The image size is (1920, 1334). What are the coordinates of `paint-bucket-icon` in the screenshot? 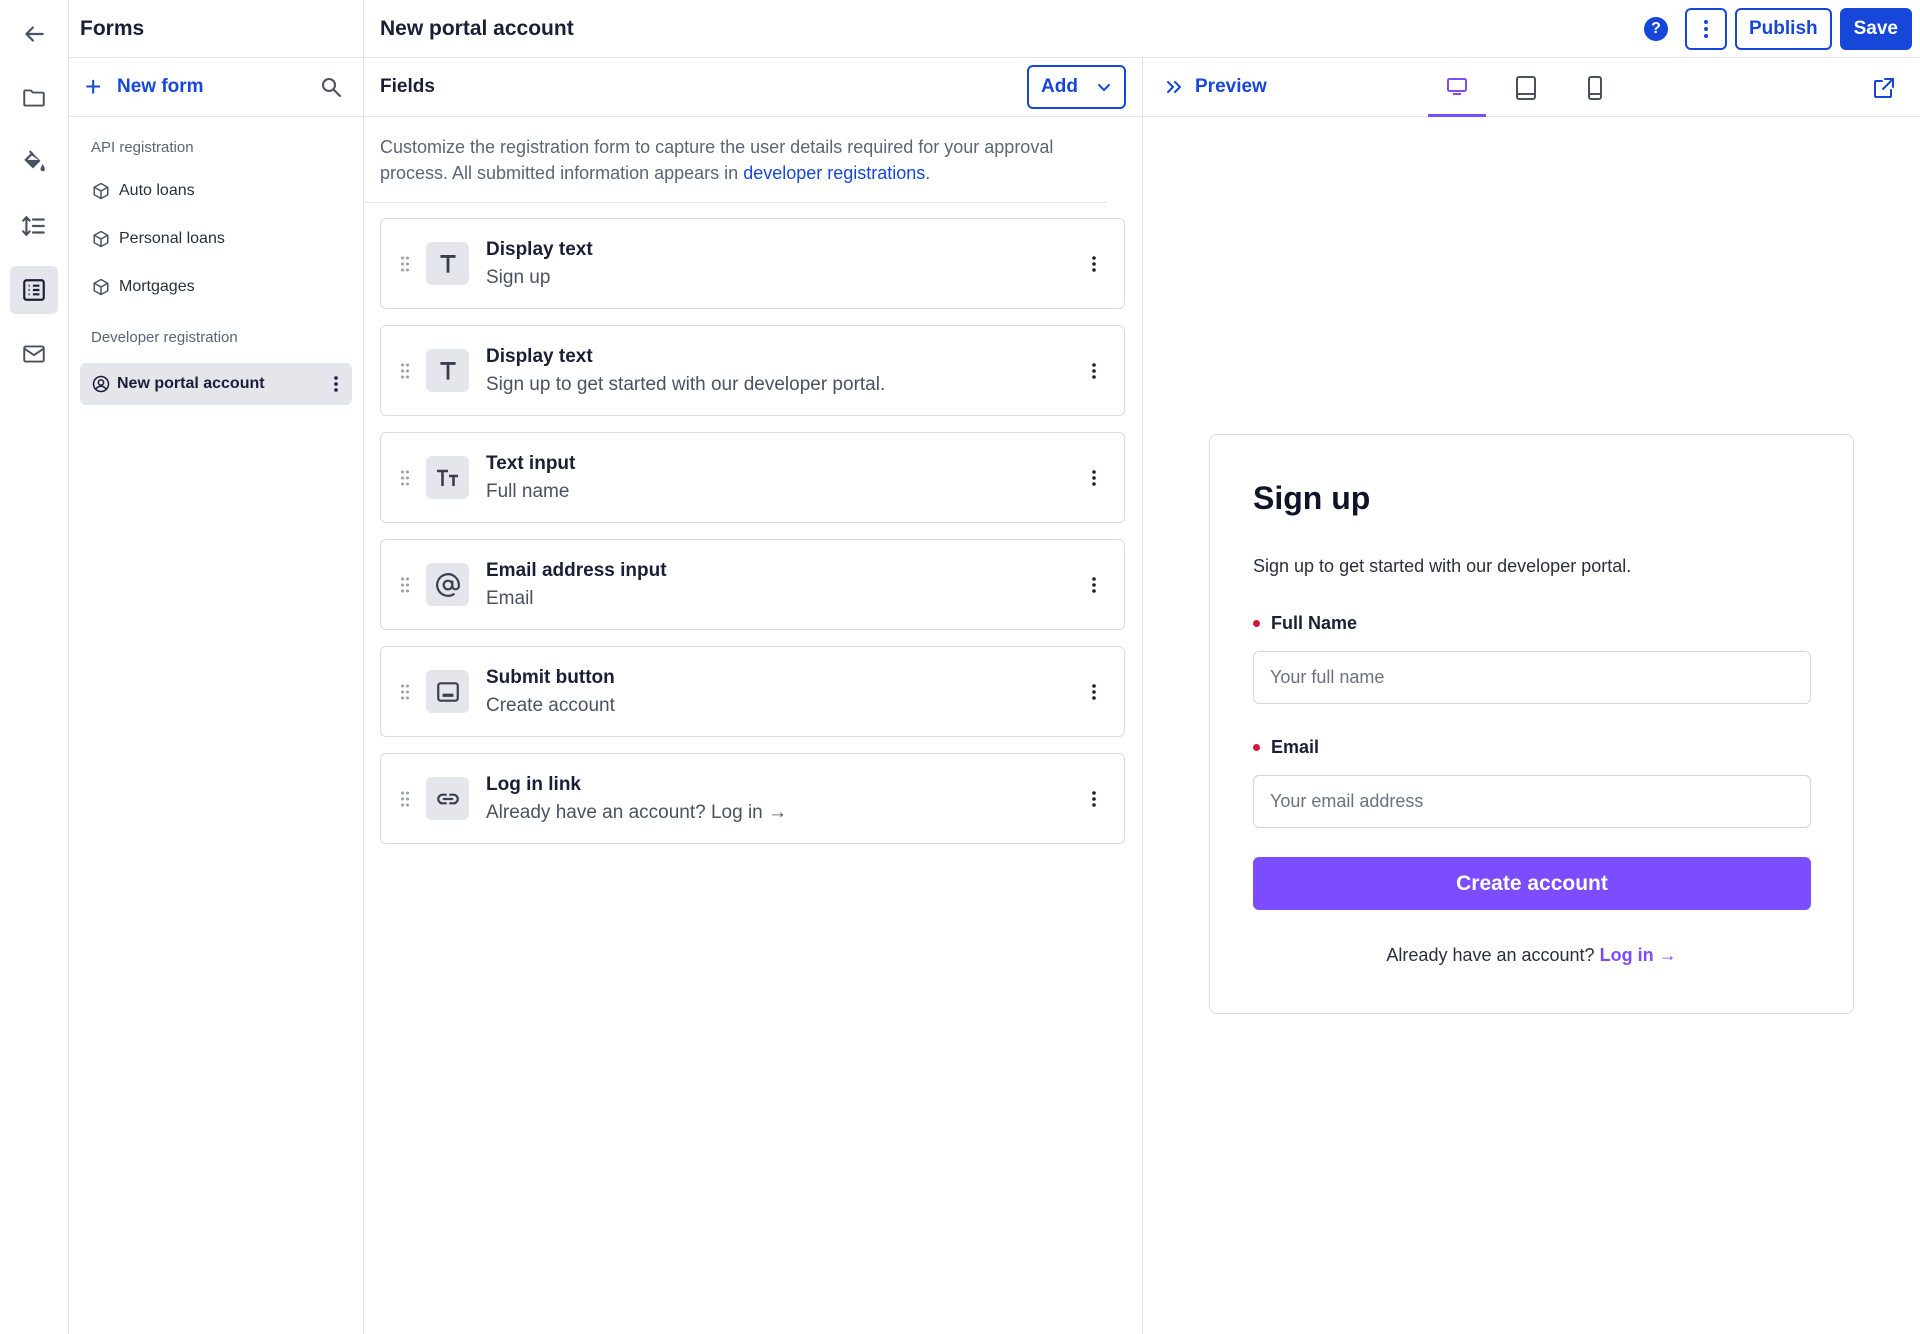 It's located at (34, 162).